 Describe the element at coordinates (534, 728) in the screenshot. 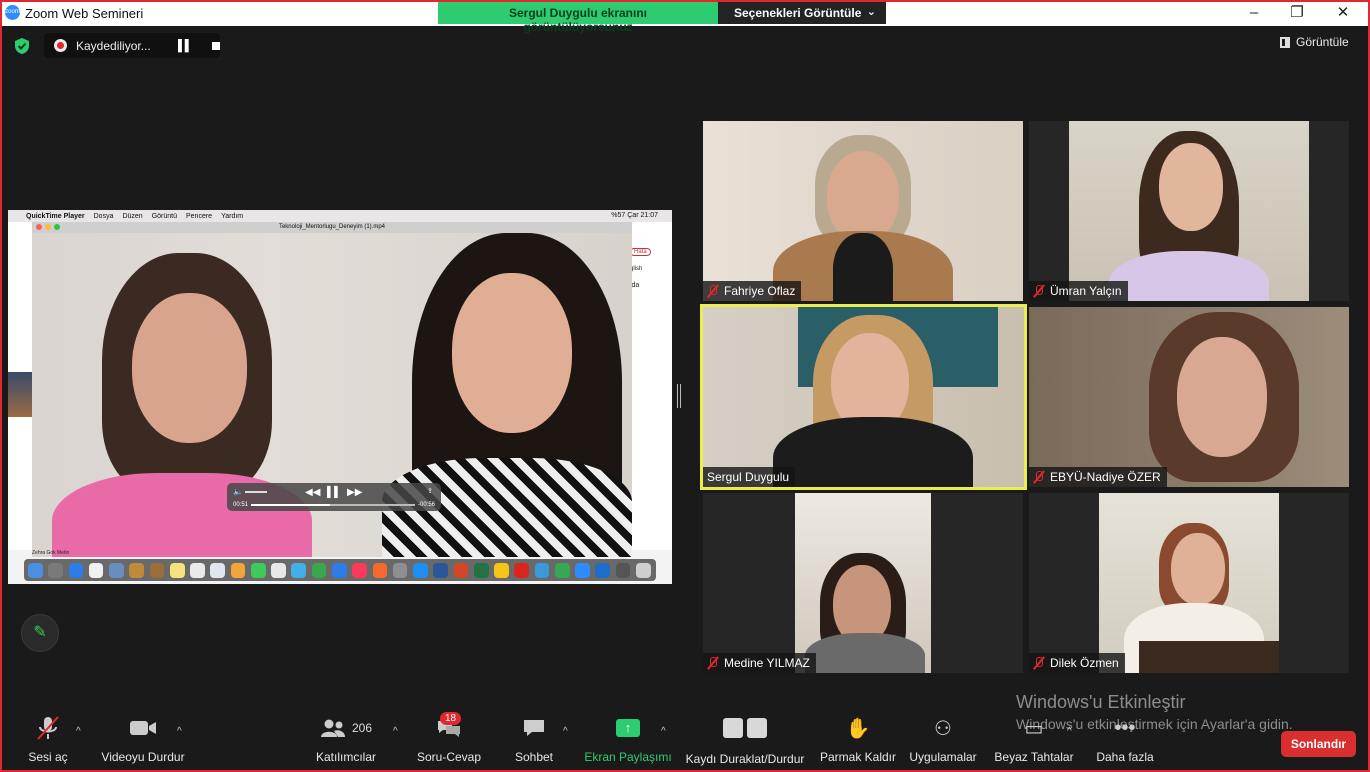

I see `chat-bubble-icon` at that location.